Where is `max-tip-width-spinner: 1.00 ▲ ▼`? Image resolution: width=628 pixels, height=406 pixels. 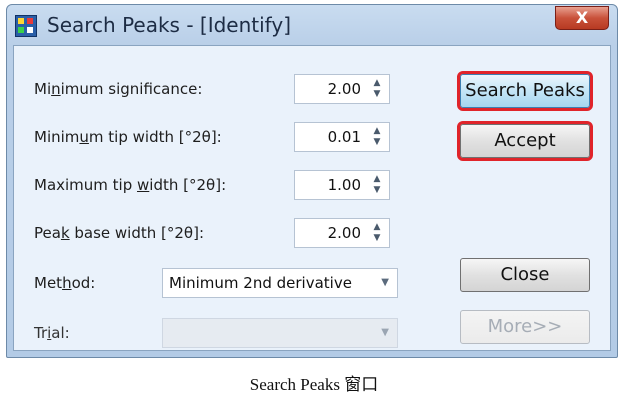
max-tip-width-spinner: 1.00 ▲ ▼ is located at coordinates (342, 185).